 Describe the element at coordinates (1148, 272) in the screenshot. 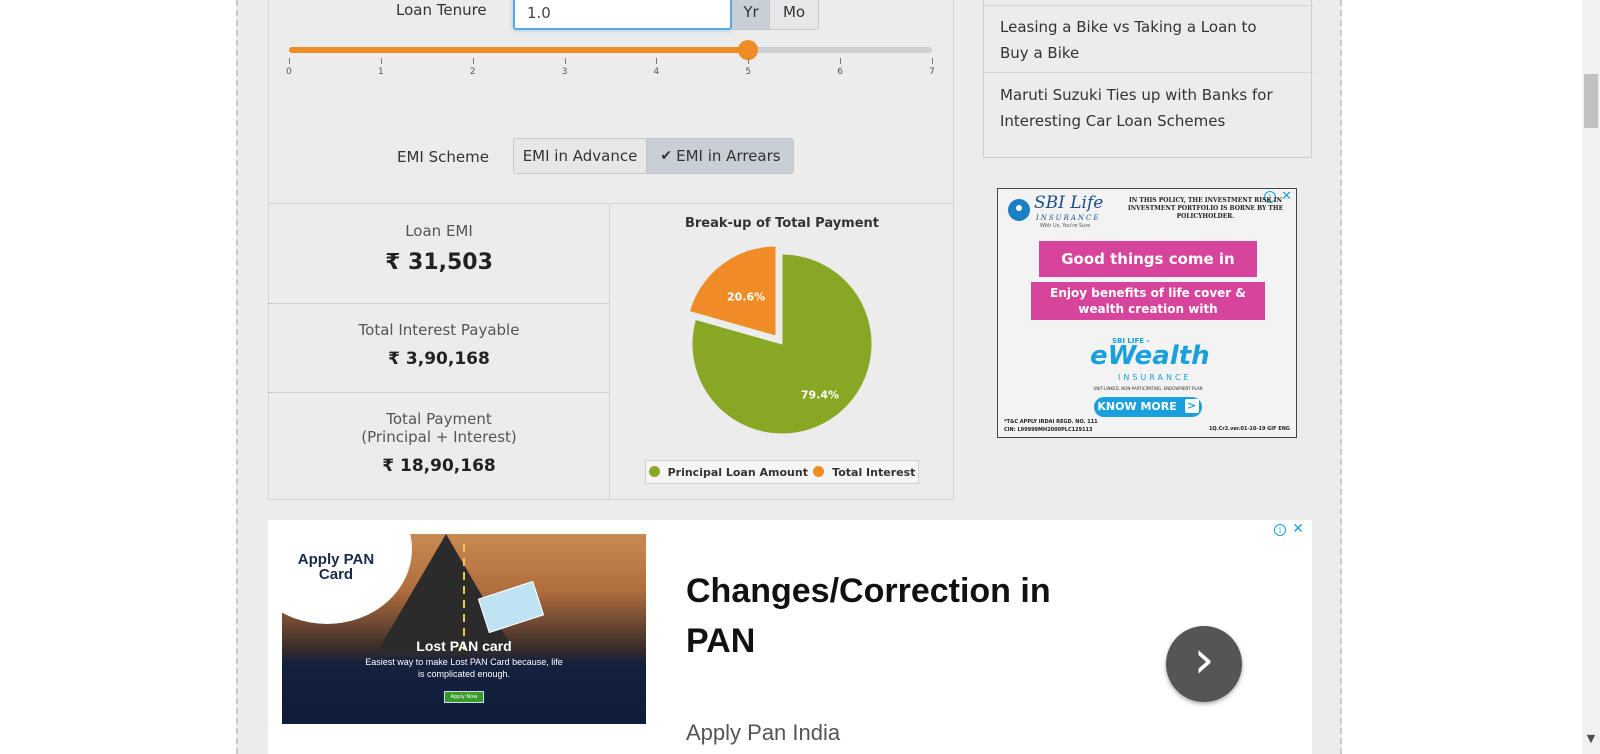

I see `sbi-headline: Good things come in pairs!` at that location.